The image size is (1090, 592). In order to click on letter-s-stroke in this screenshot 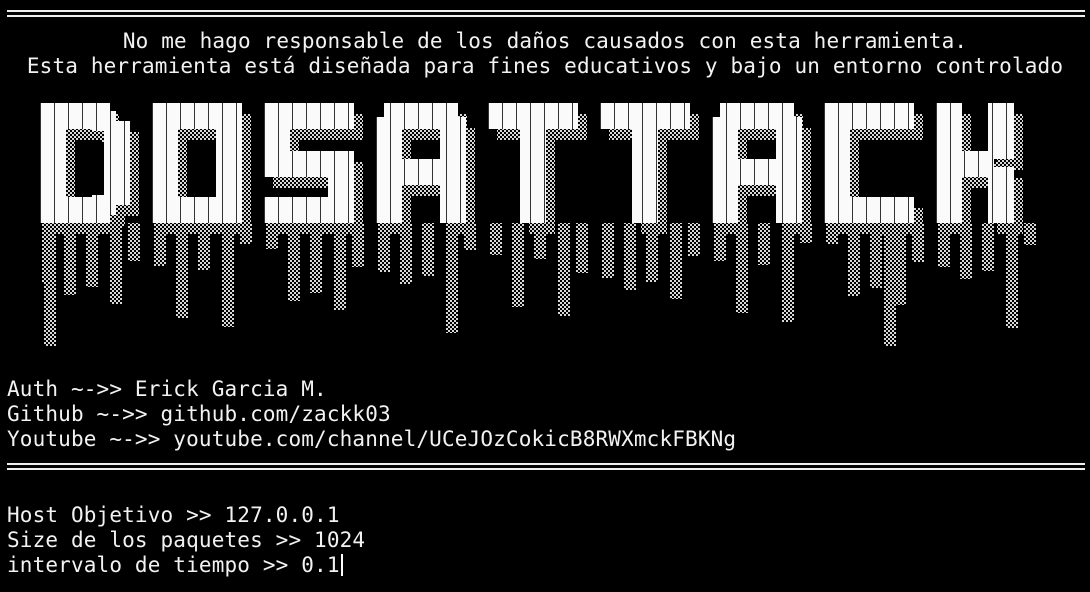, I will do `click(309, 210)`.